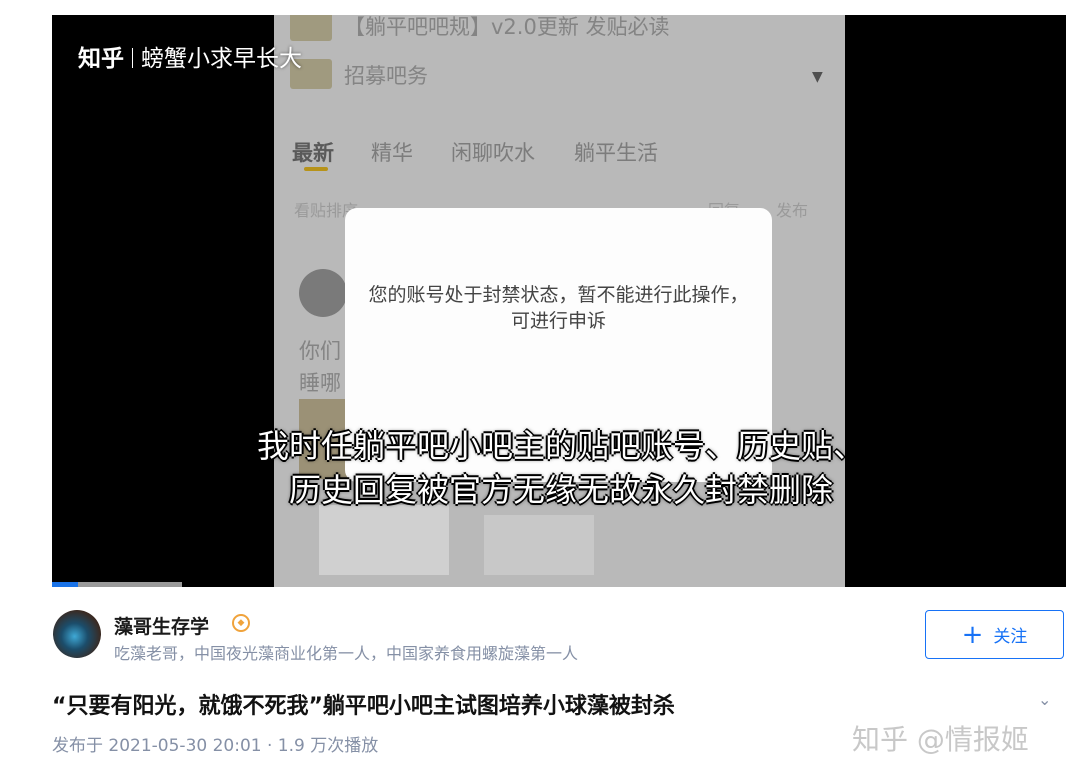  Describe the element at coordinates (311, 28) in the screenshot. I see `pinned-post-thumbnail` at that location.